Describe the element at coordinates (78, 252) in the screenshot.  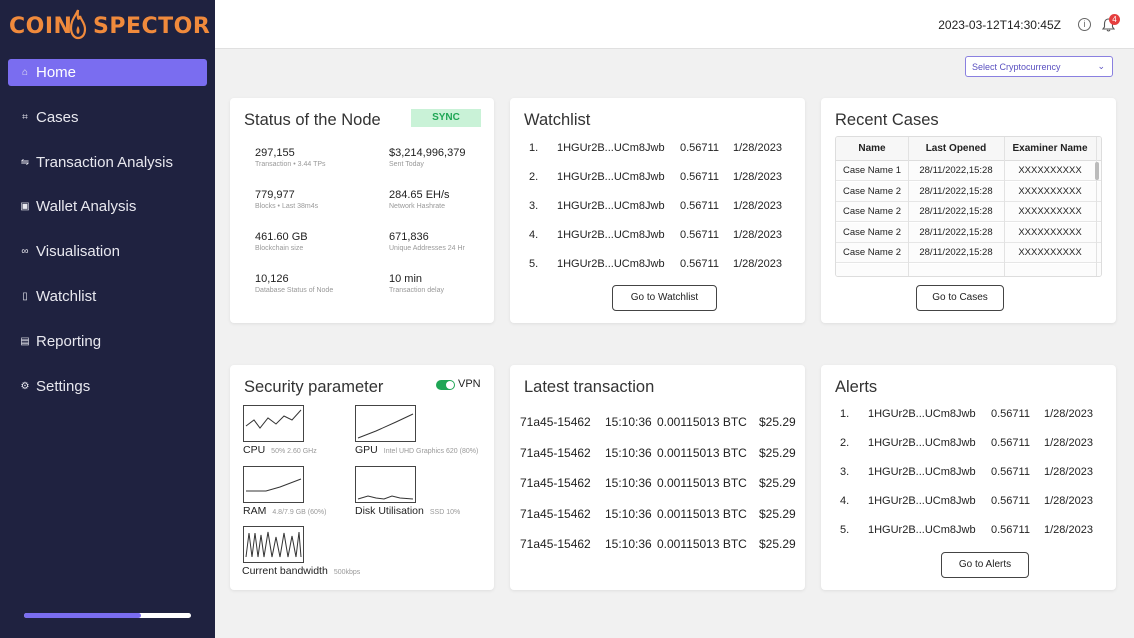
I see `sidebar-item-label: Visualisation` at that location.